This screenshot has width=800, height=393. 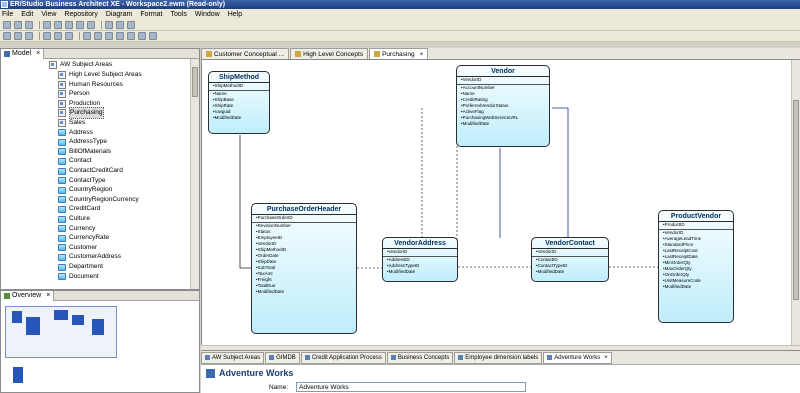 I want to click on fill-color-icon, so click(x=87, y=36).